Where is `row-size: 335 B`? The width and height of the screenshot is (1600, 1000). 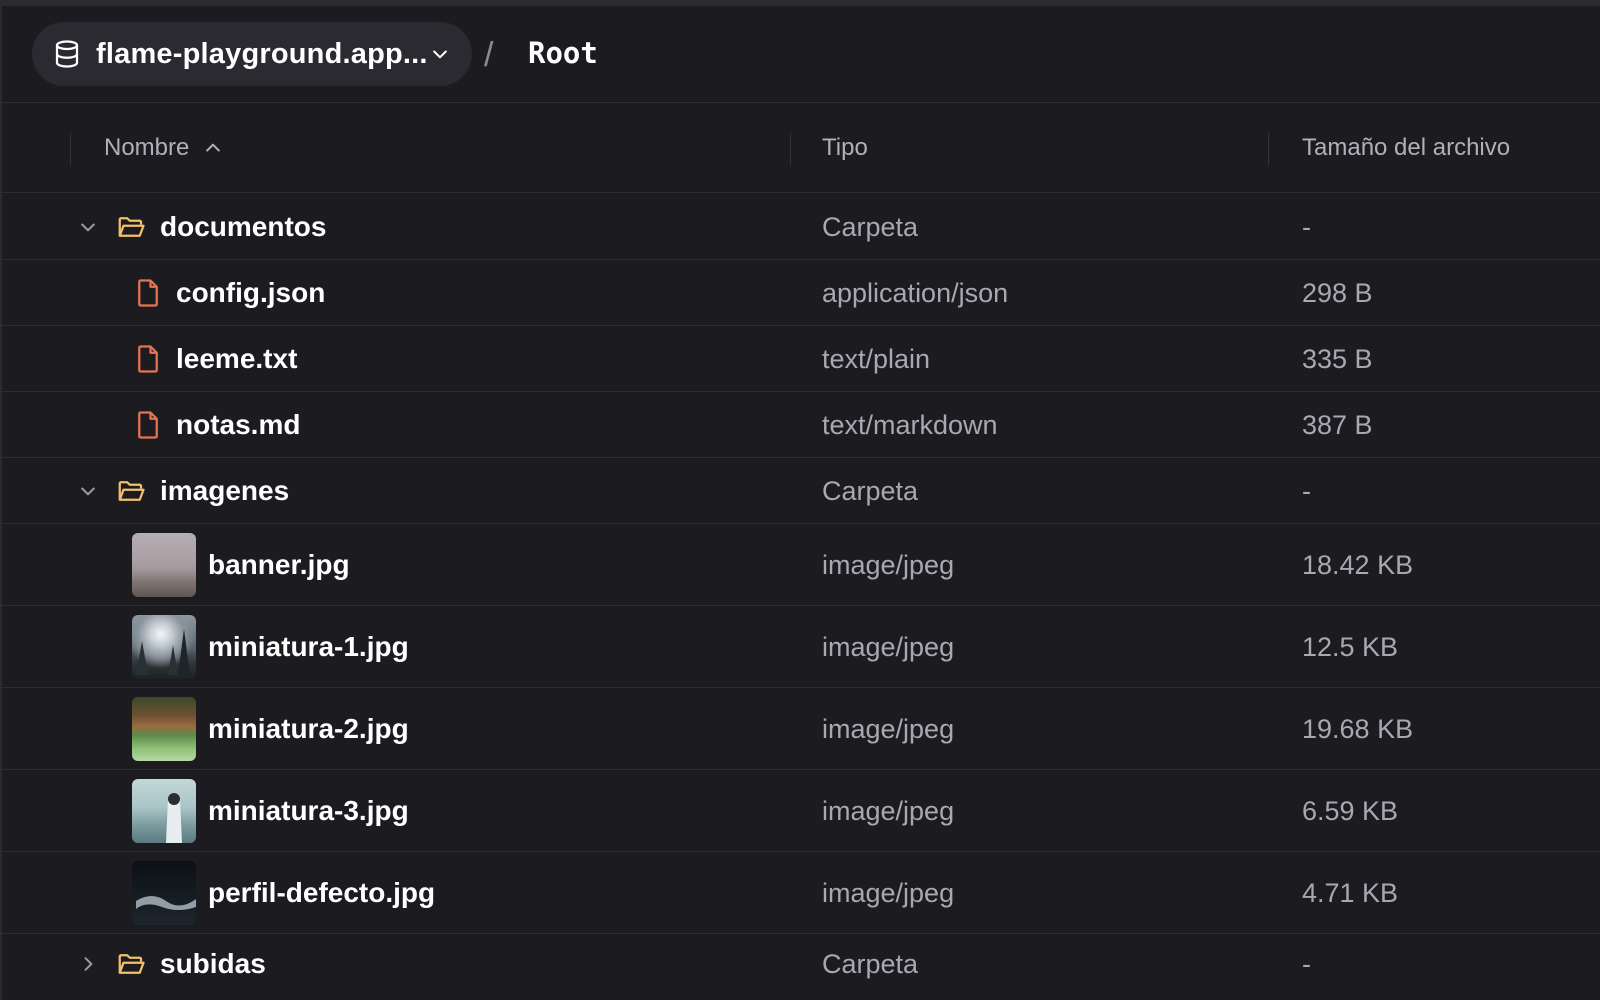 row-size: 335 B is located at coordinates (1337, 359).